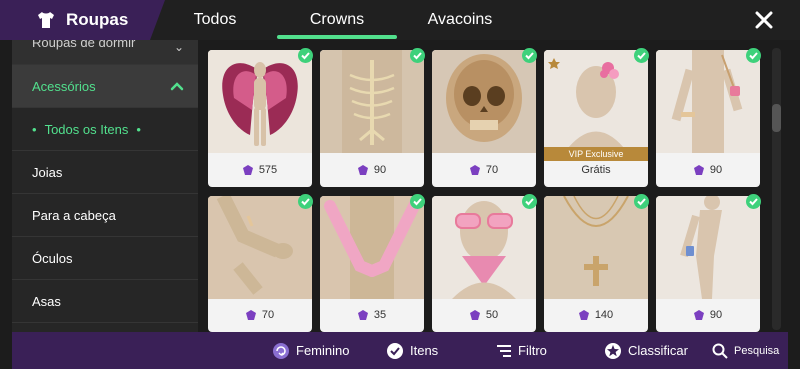 This screenshot has height=369, width=800. I want to click on item-card: 50, so click(484, 264).